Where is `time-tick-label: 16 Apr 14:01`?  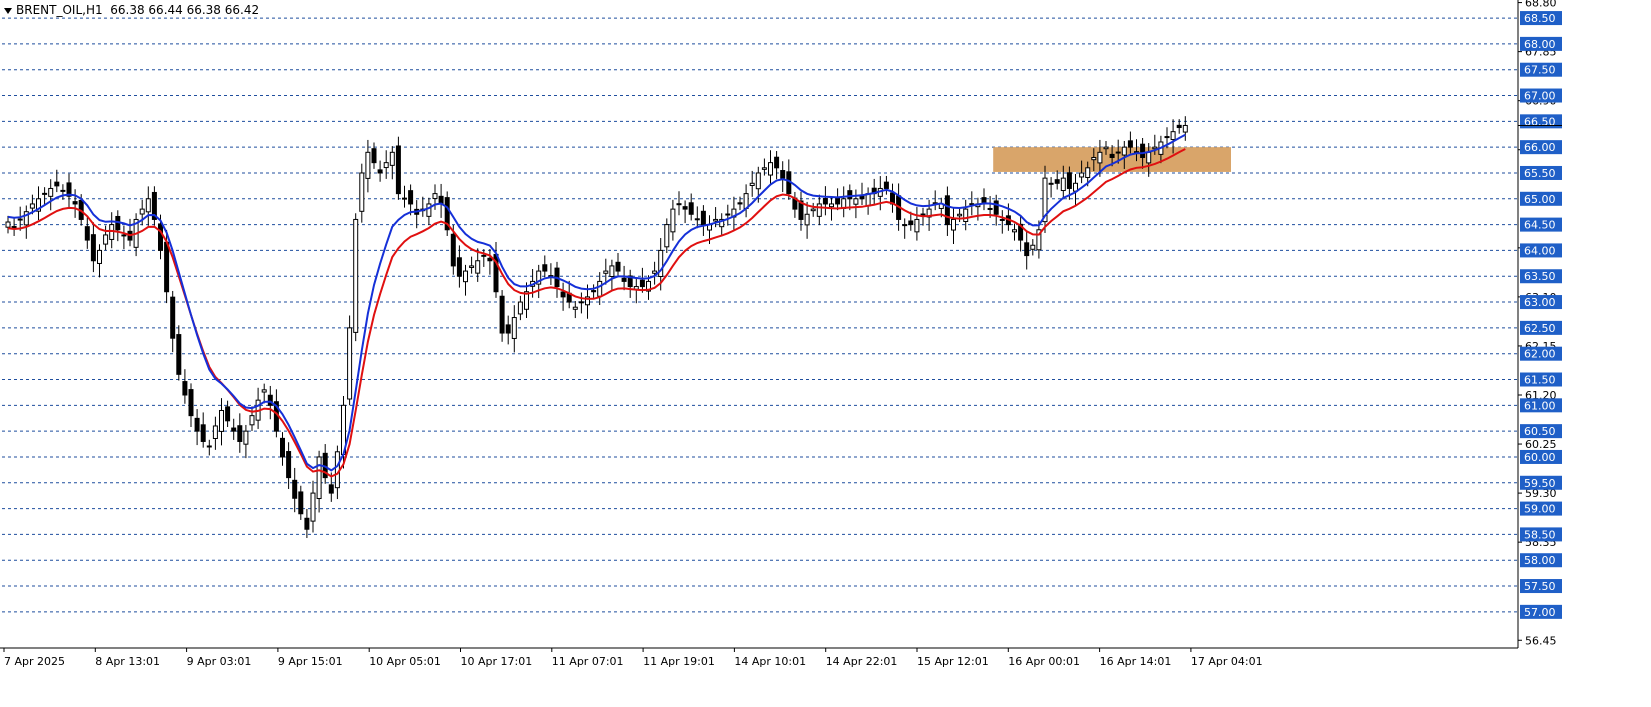
time-tick-label: 16 Apr 14:01 is located at coordinates (1136, 661).